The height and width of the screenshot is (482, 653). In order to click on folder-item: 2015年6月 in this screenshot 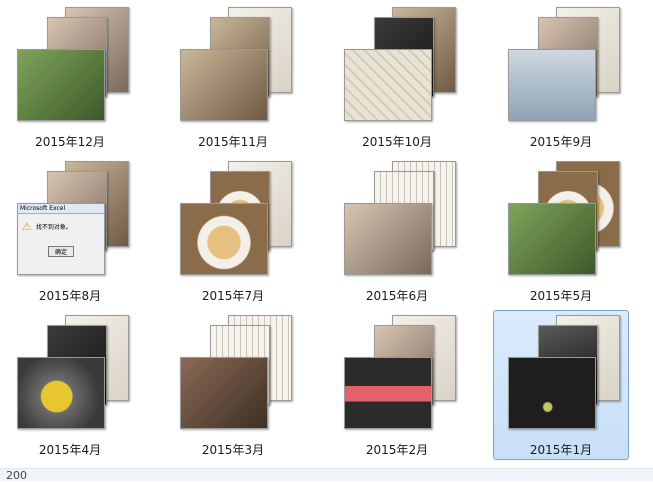, I will do `click(397, 231)`.